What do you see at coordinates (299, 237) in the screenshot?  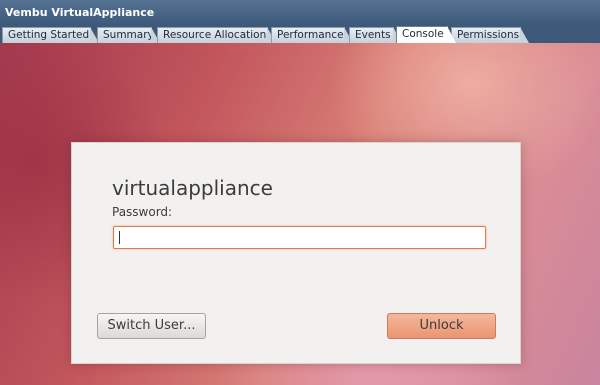 I see `password-input` at bounding box center [299, 237].